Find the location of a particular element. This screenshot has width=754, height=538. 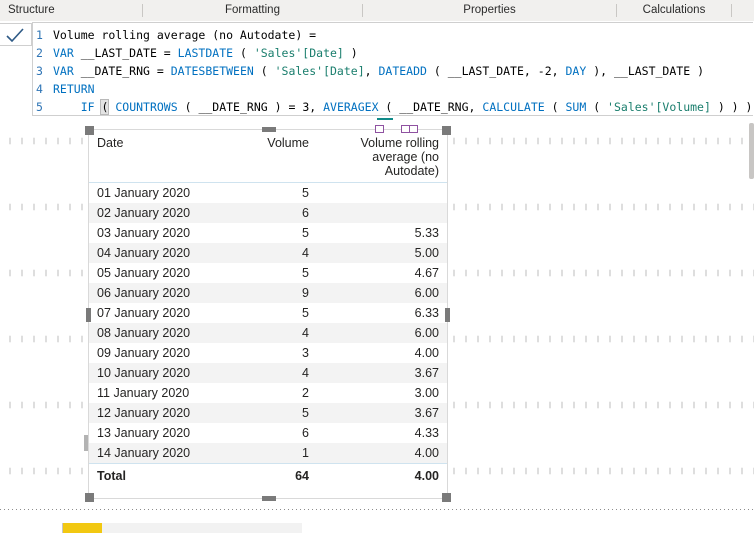

formula-line-number: 4 is located at coordinates (39, 89).